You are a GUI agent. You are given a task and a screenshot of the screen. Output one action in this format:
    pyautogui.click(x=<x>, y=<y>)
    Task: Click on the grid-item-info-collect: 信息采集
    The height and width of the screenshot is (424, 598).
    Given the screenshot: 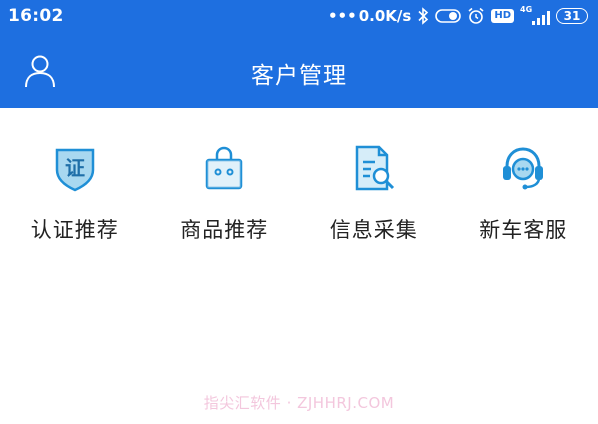 What is the action you would take?
    pyautogui.click(x=374, y=183)
    